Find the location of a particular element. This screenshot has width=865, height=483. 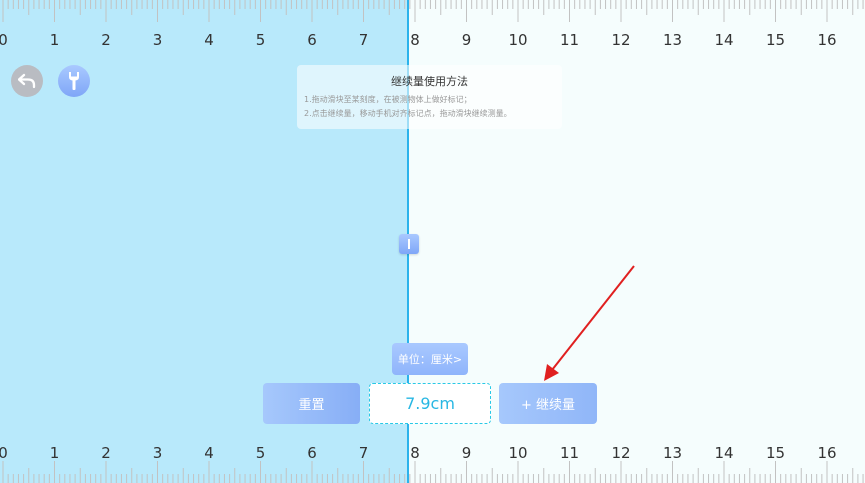

ruler-label-bottom: 11 is located at coordinates (569, 453).